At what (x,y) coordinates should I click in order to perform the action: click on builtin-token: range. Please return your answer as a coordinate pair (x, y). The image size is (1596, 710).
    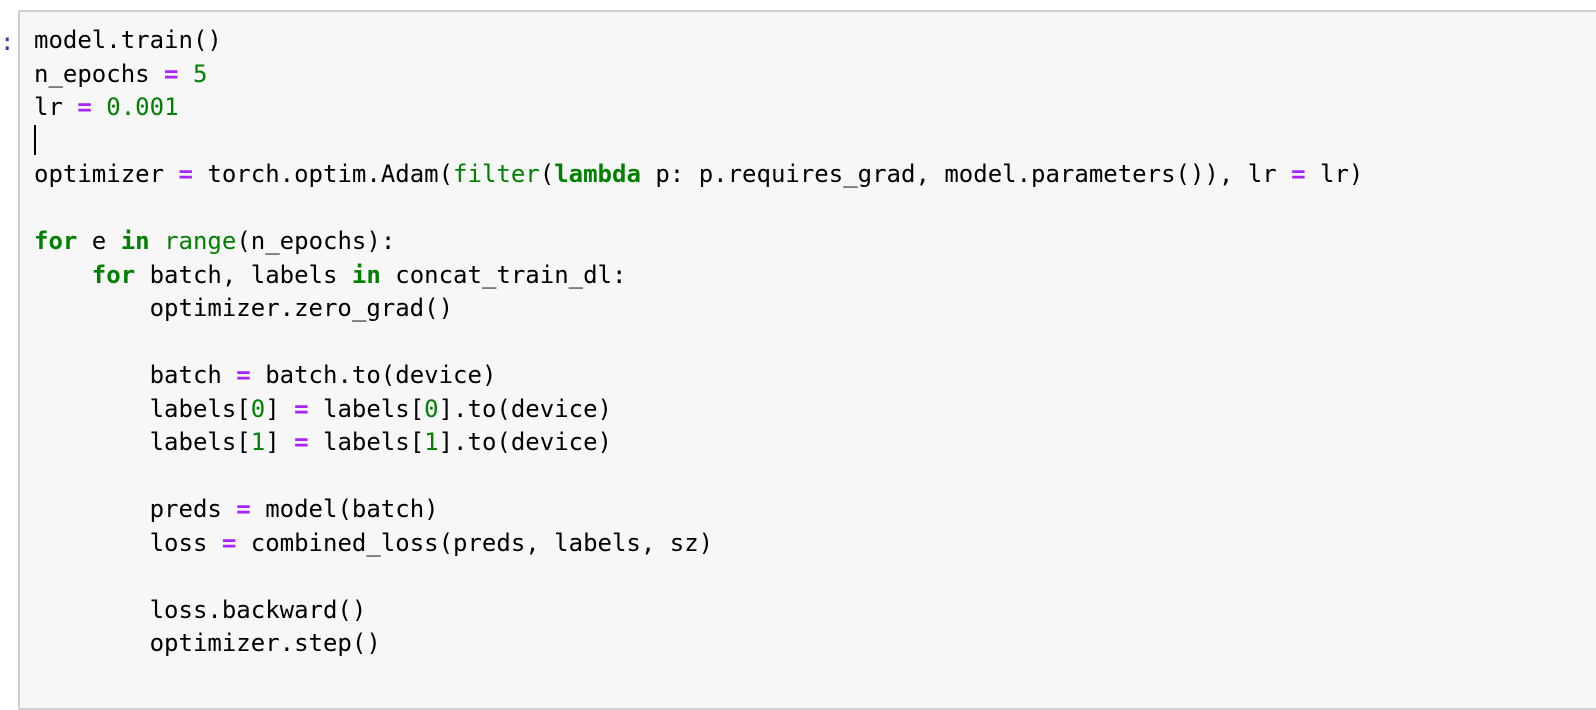
    Looking at the image, I should click on (200, 241).